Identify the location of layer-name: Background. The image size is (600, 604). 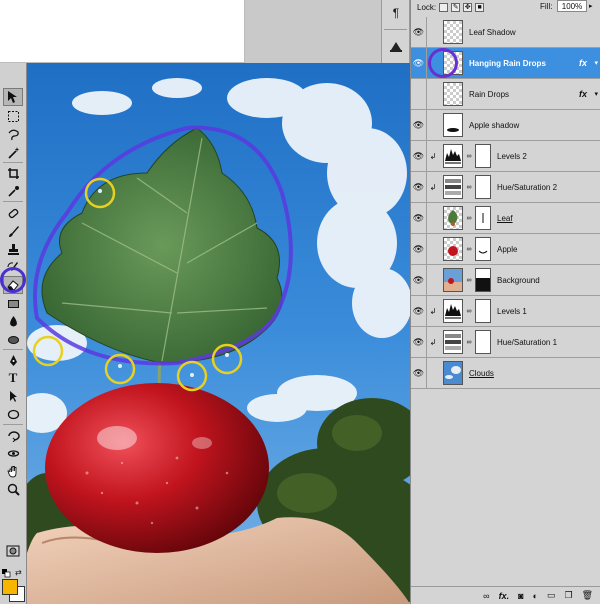
(518, 280).